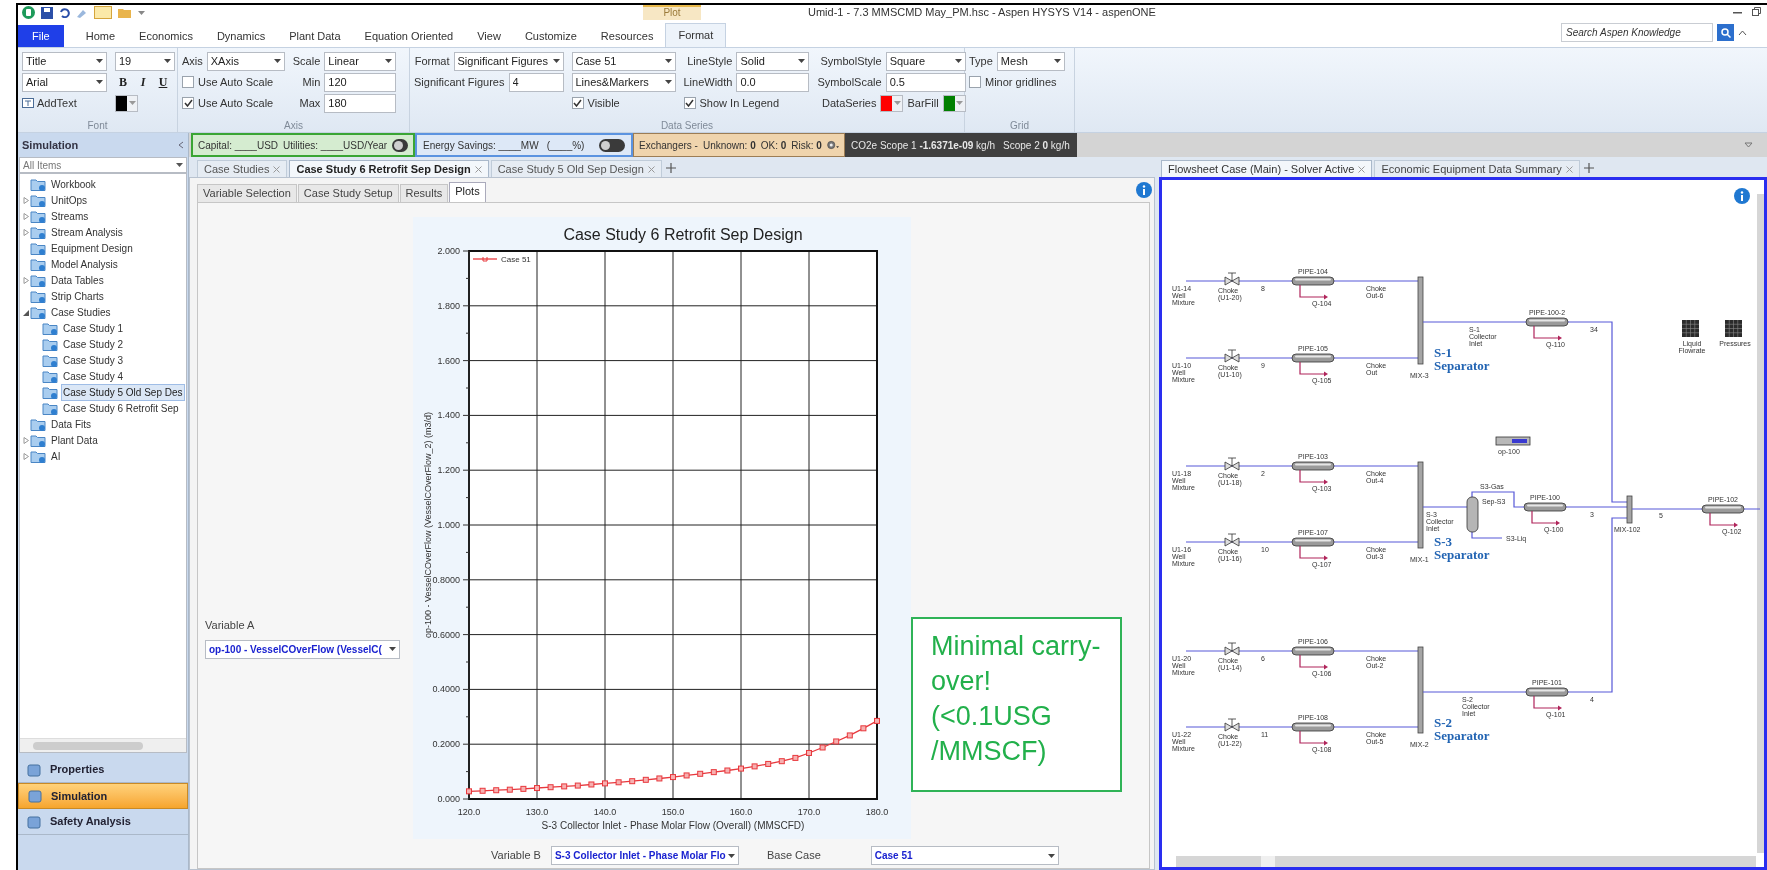 The image size is (1767, 870). Describe the element at coordinates (1477, 168) in the screenshot. I see `document-tab: Economic Equipment Data Summary` at that location.